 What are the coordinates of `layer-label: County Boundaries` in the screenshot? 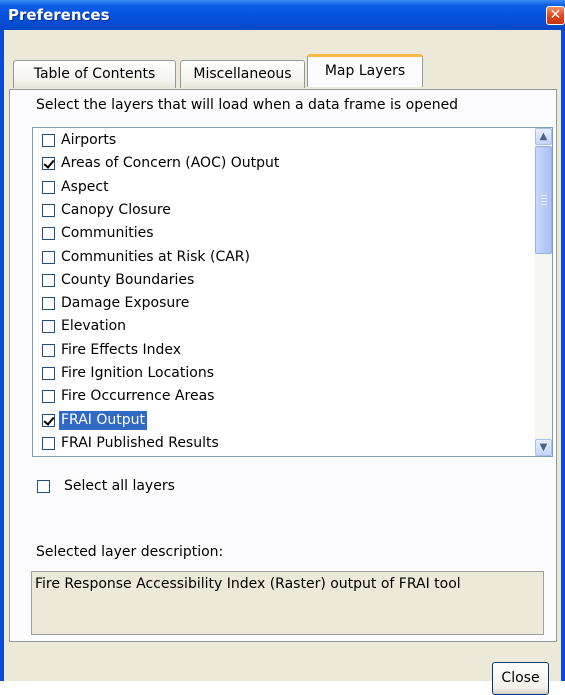 It's located at (127, 280).